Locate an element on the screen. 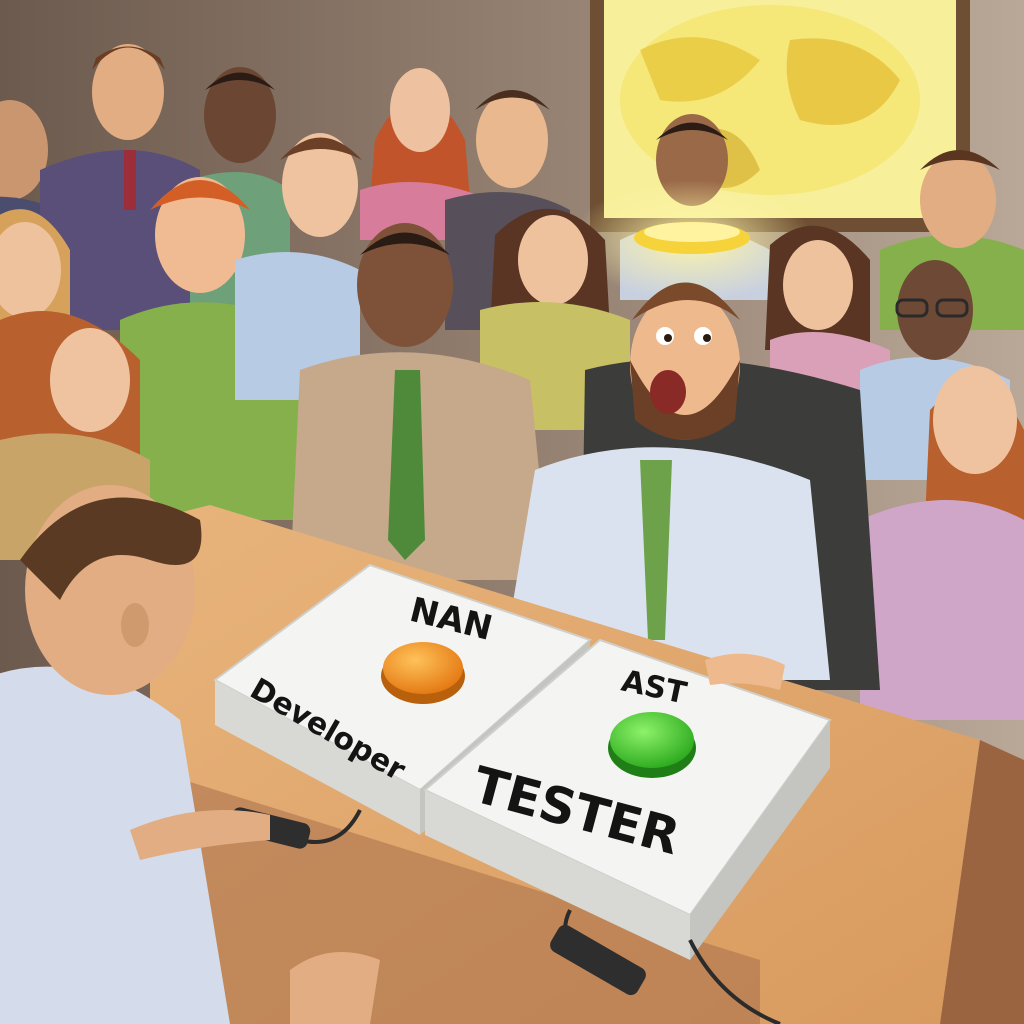 Image resolution: width=1024 pixels, height=1024 pixels. green-push-button-icon is located at coordinates (652, 745).